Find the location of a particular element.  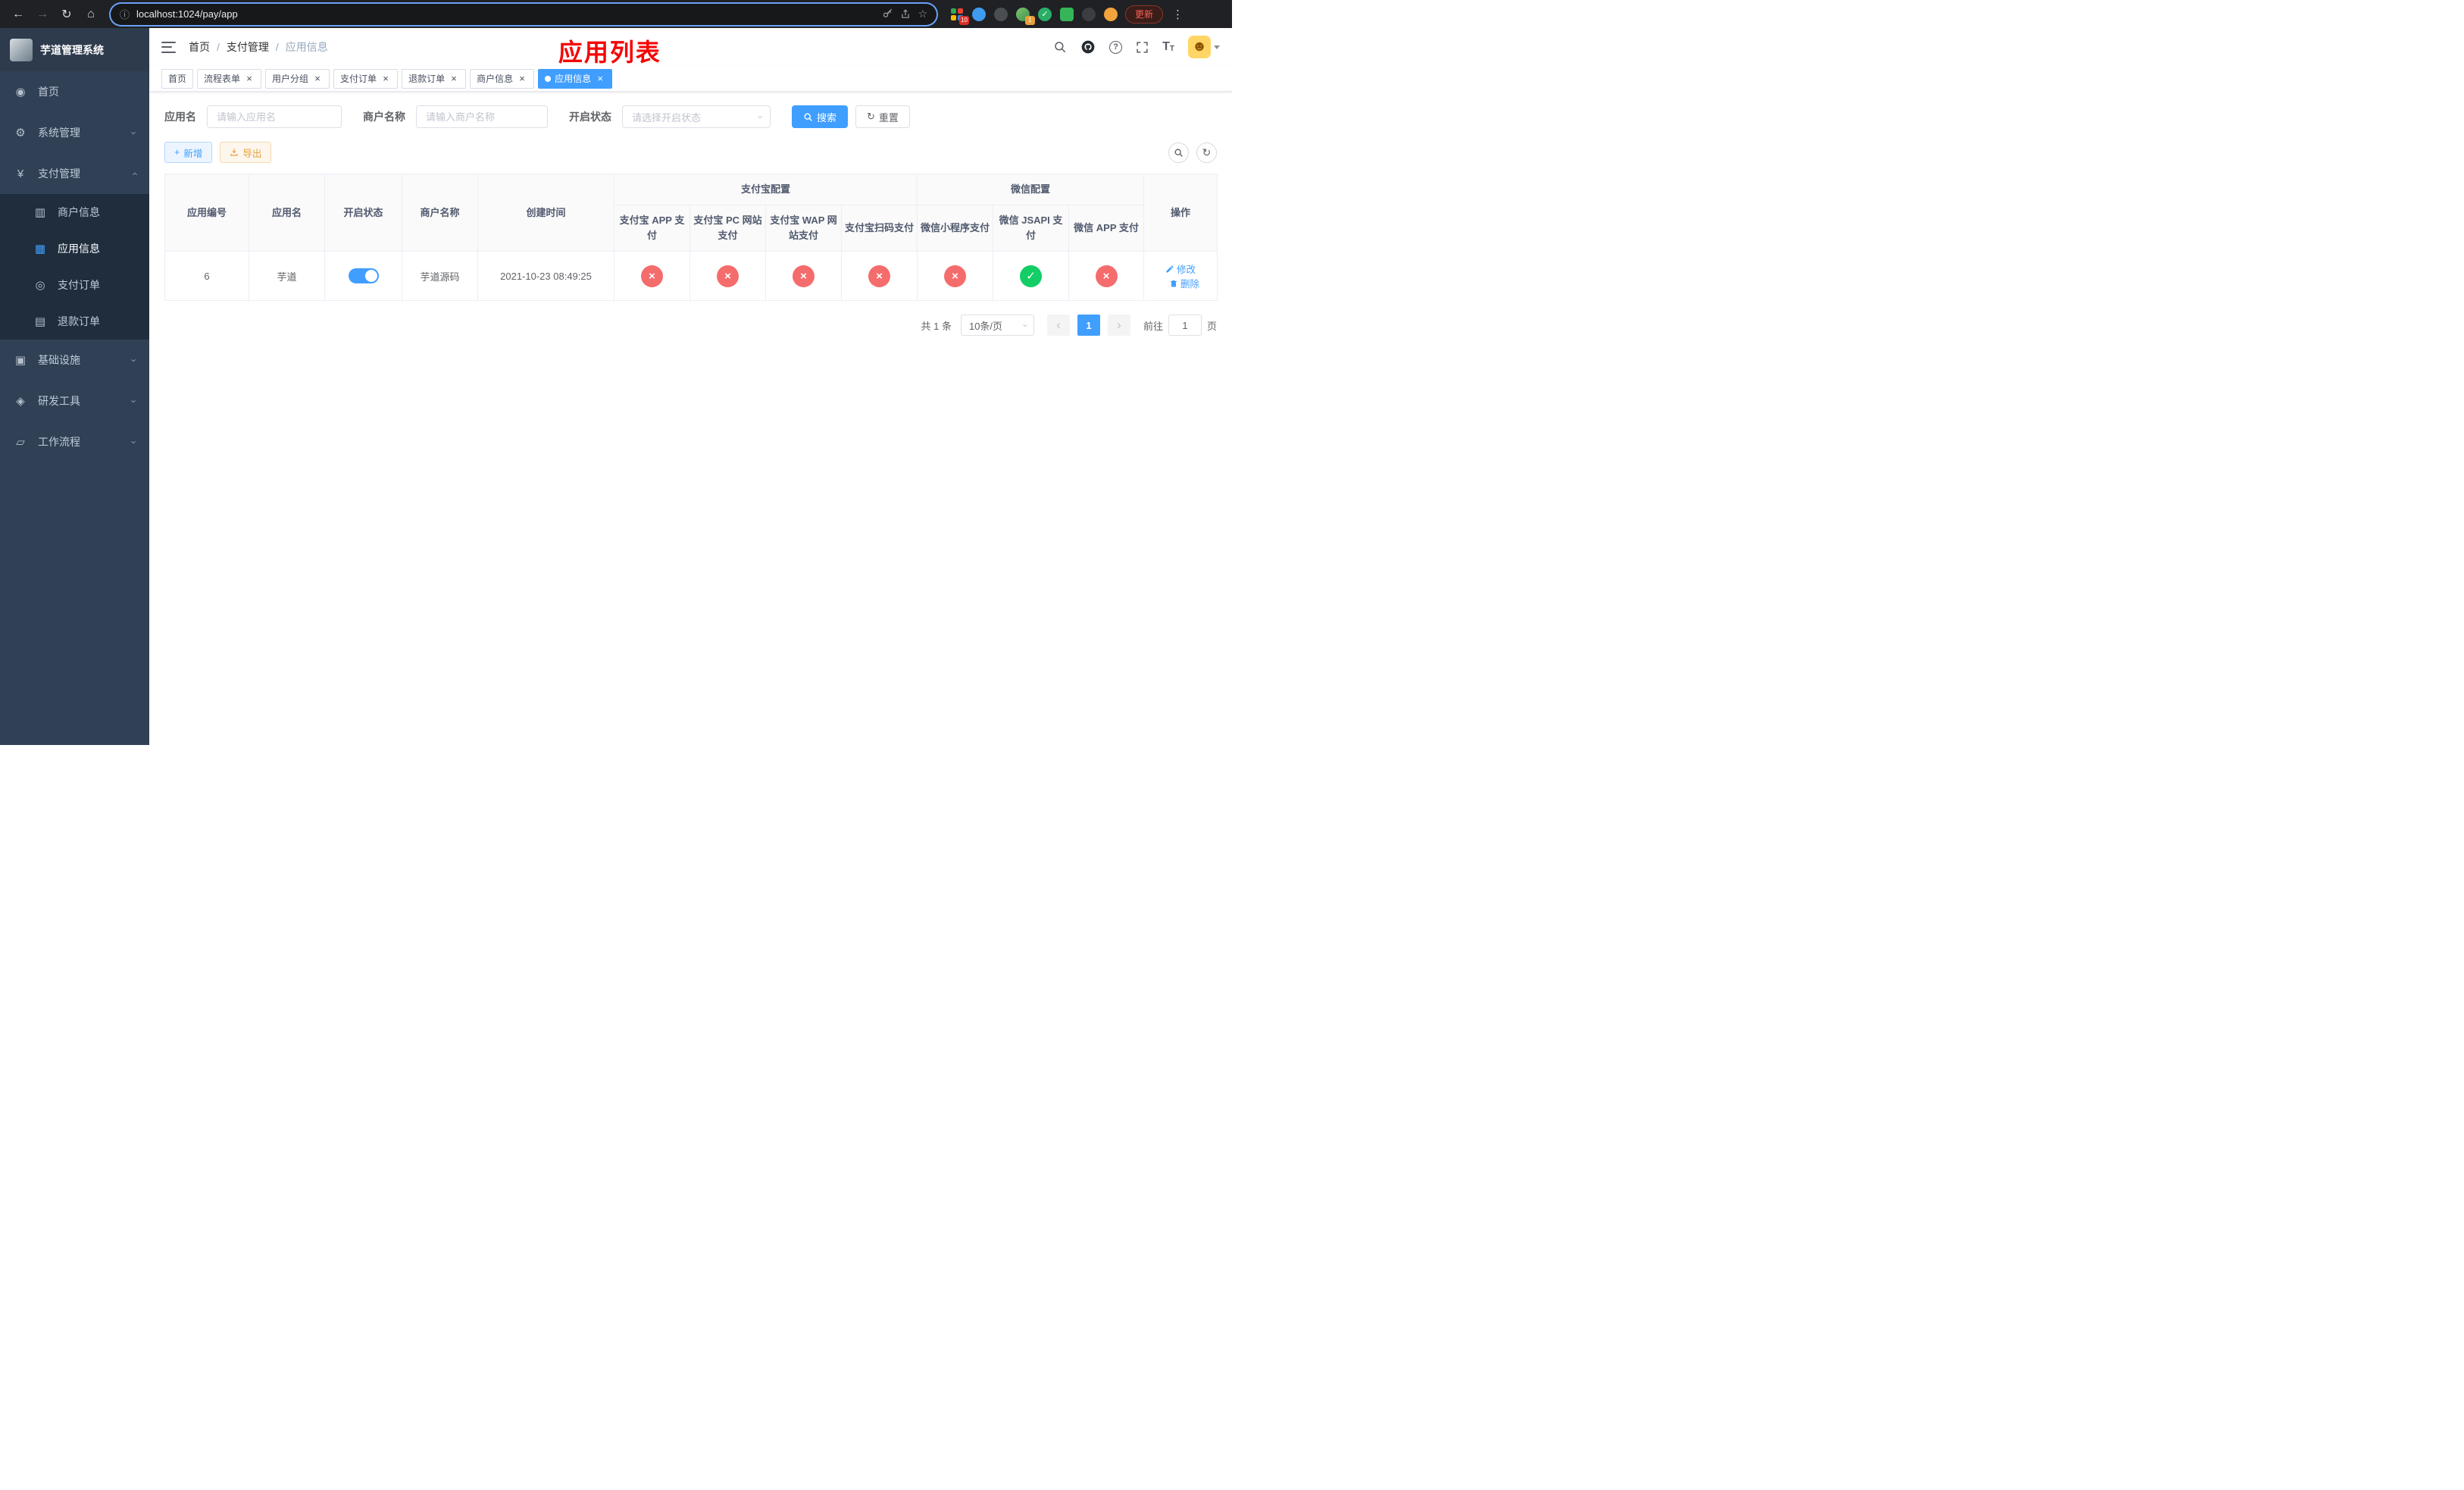

breadcrumb-home: 首页 is located at coordinates (199, 47).